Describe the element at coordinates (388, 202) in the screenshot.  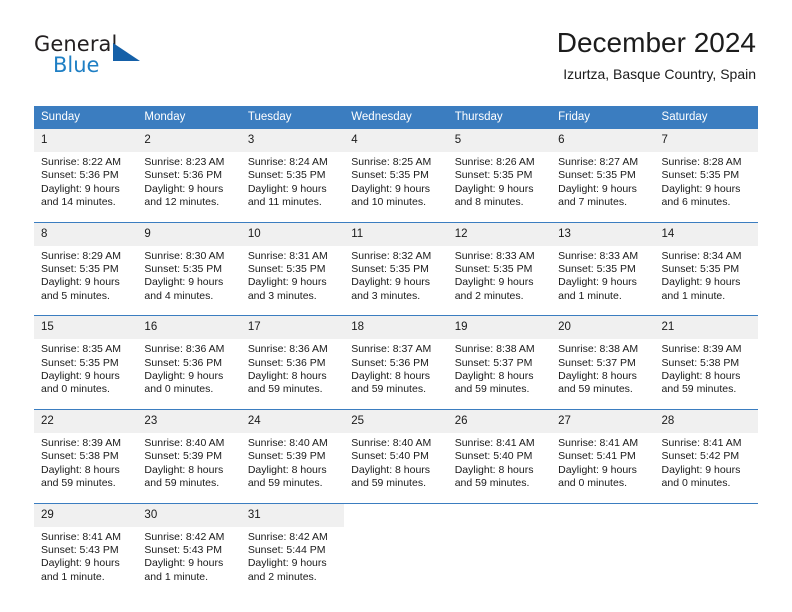
I see `daylight-text-line2: and 10 minutes.` at that location.